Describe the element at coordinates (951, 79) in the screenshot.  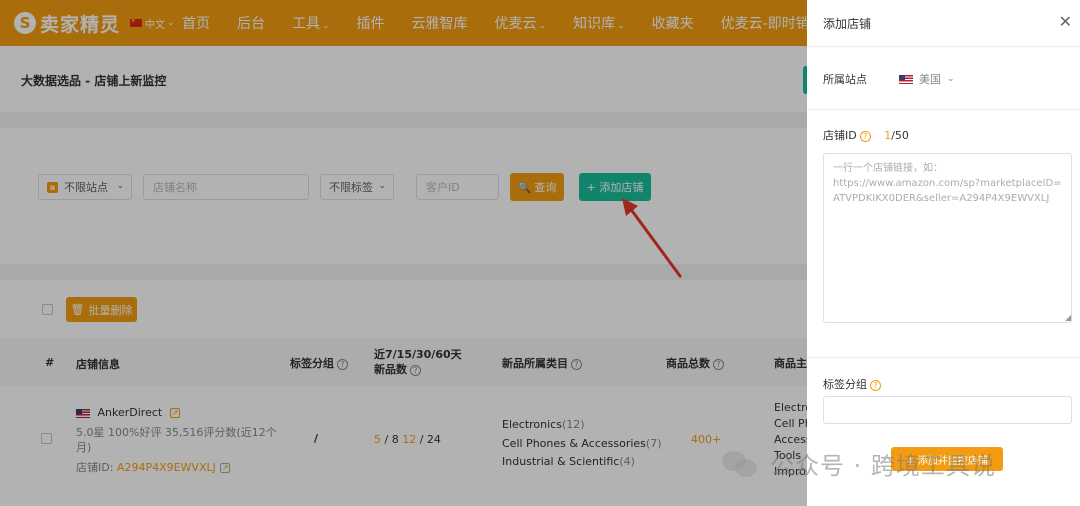
I see `chevron-down-icon: ⌄` at that location.